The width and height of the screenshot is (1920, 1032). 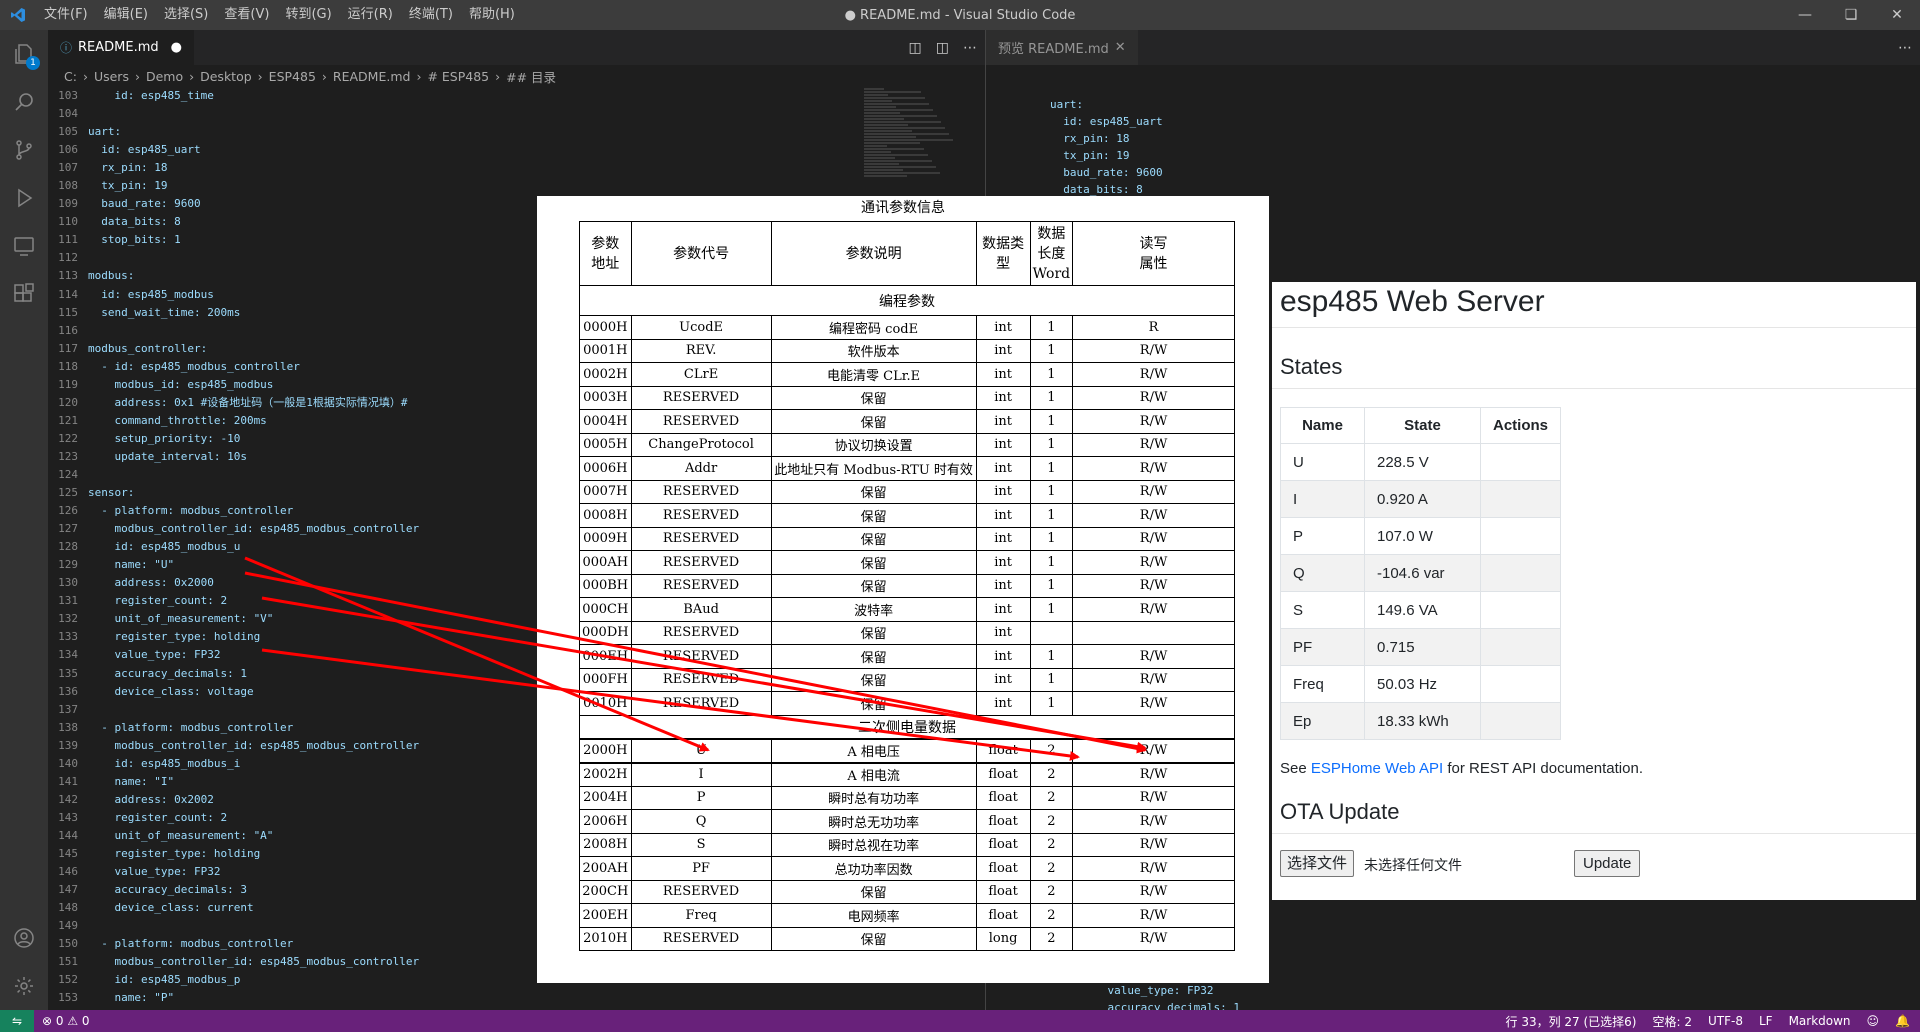 What do you see at coordinates (292, 76) in the screenshot?
I see `breadcrumb-item: ESP485` at bounding box center [292, 76].